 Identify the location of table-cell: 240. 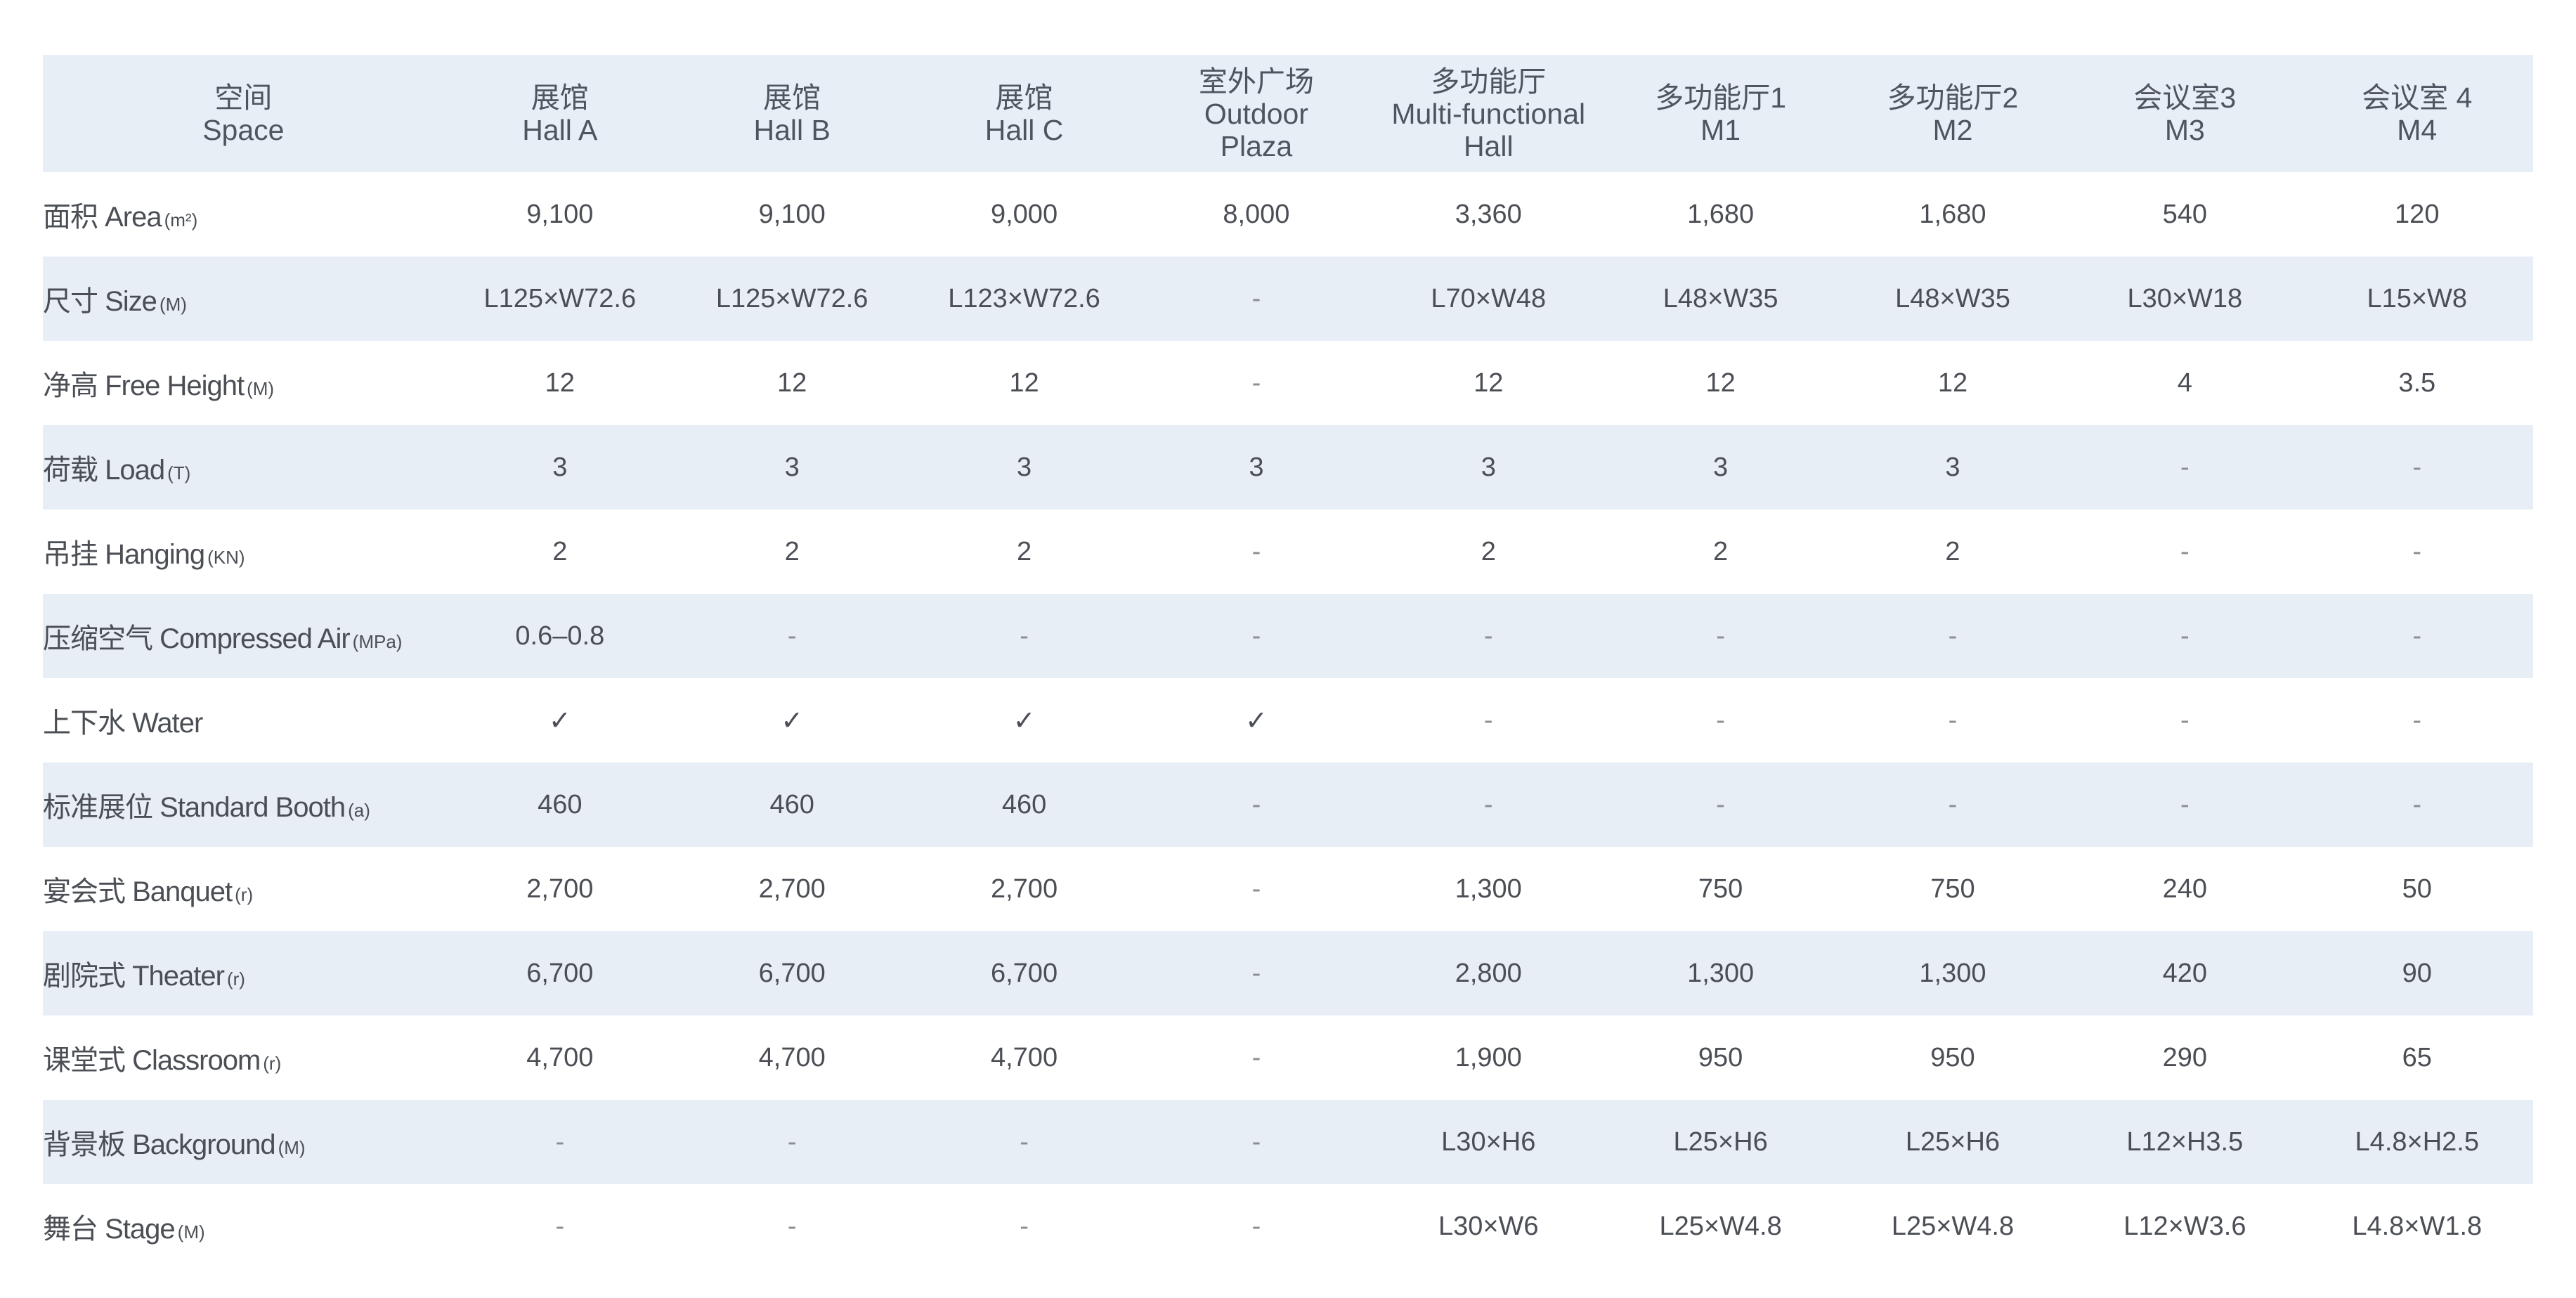
(2185, 889).